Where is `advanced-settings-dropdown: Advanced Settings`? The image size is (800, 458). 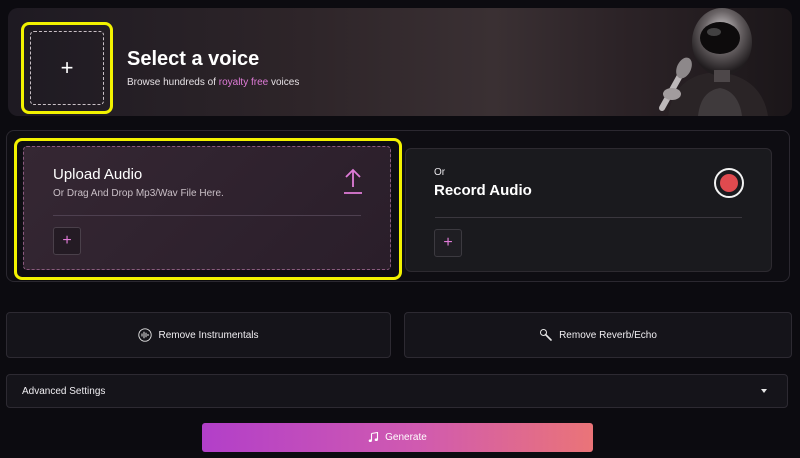
advanced-settings-dropdown: Advanced Settings is located at coordinates (397, 391).